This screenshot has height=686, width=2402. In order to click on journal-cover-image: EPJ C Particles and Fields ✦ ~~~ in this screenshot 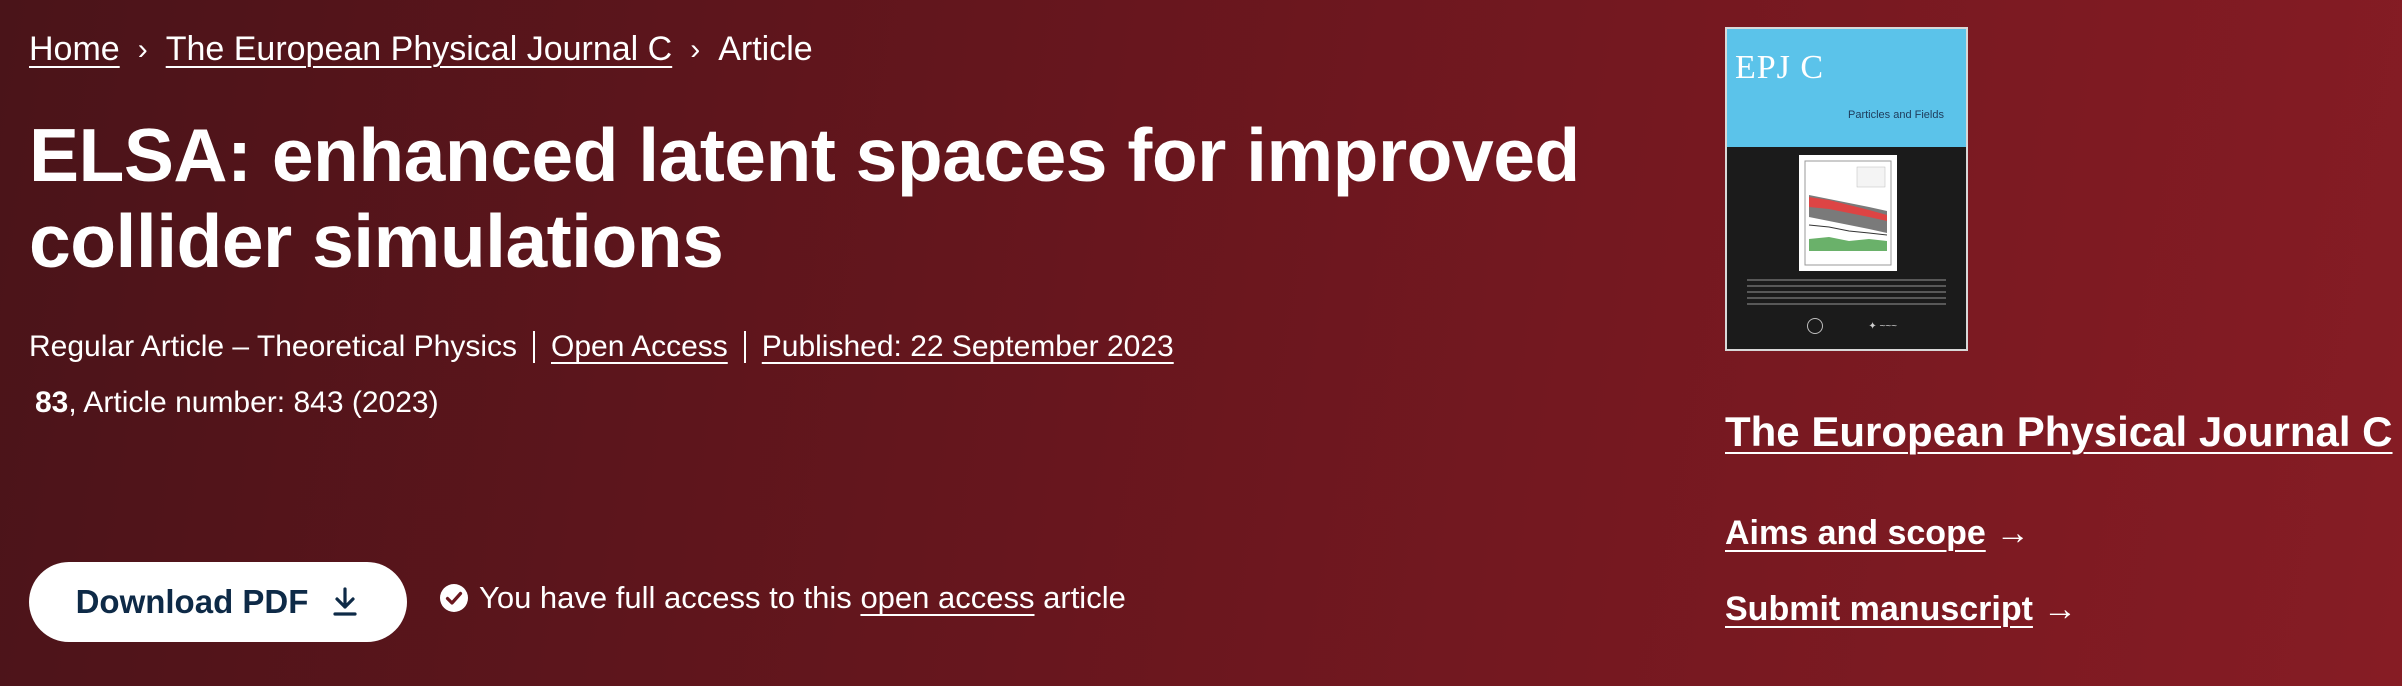, I will do `click(1846, 189)`.